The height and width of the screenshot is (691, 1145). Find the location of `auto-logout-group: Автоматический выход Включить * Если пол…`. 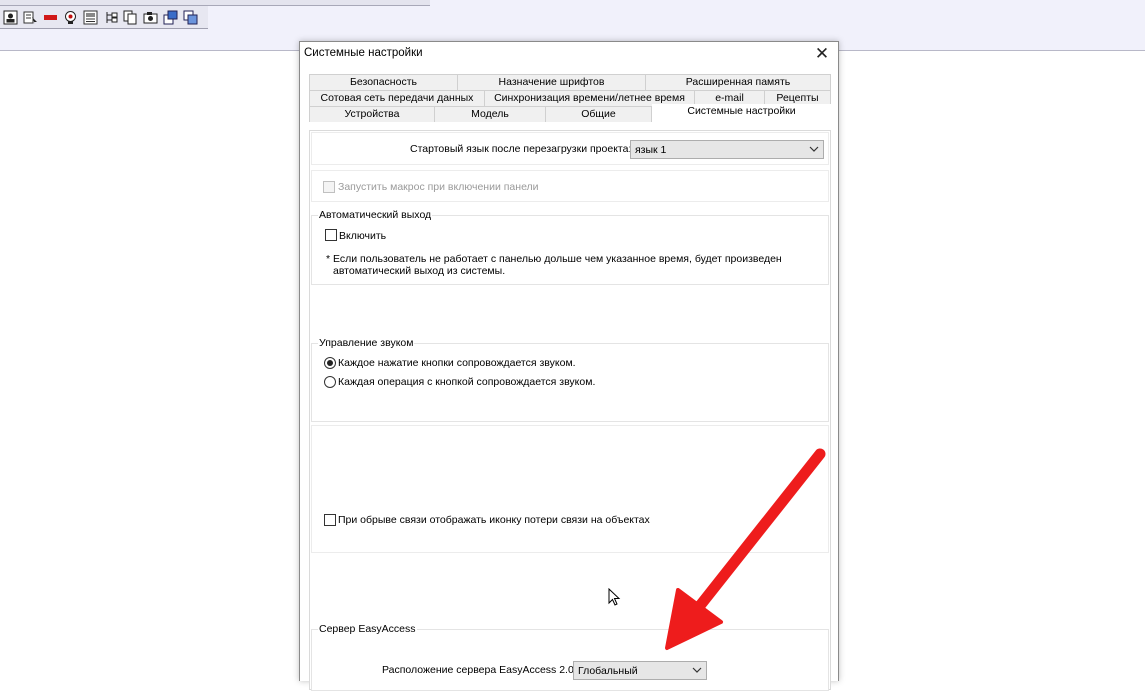

auto-logout-group: Автоматический выход Включить * Если пол… is located at coordinates (570, 247).